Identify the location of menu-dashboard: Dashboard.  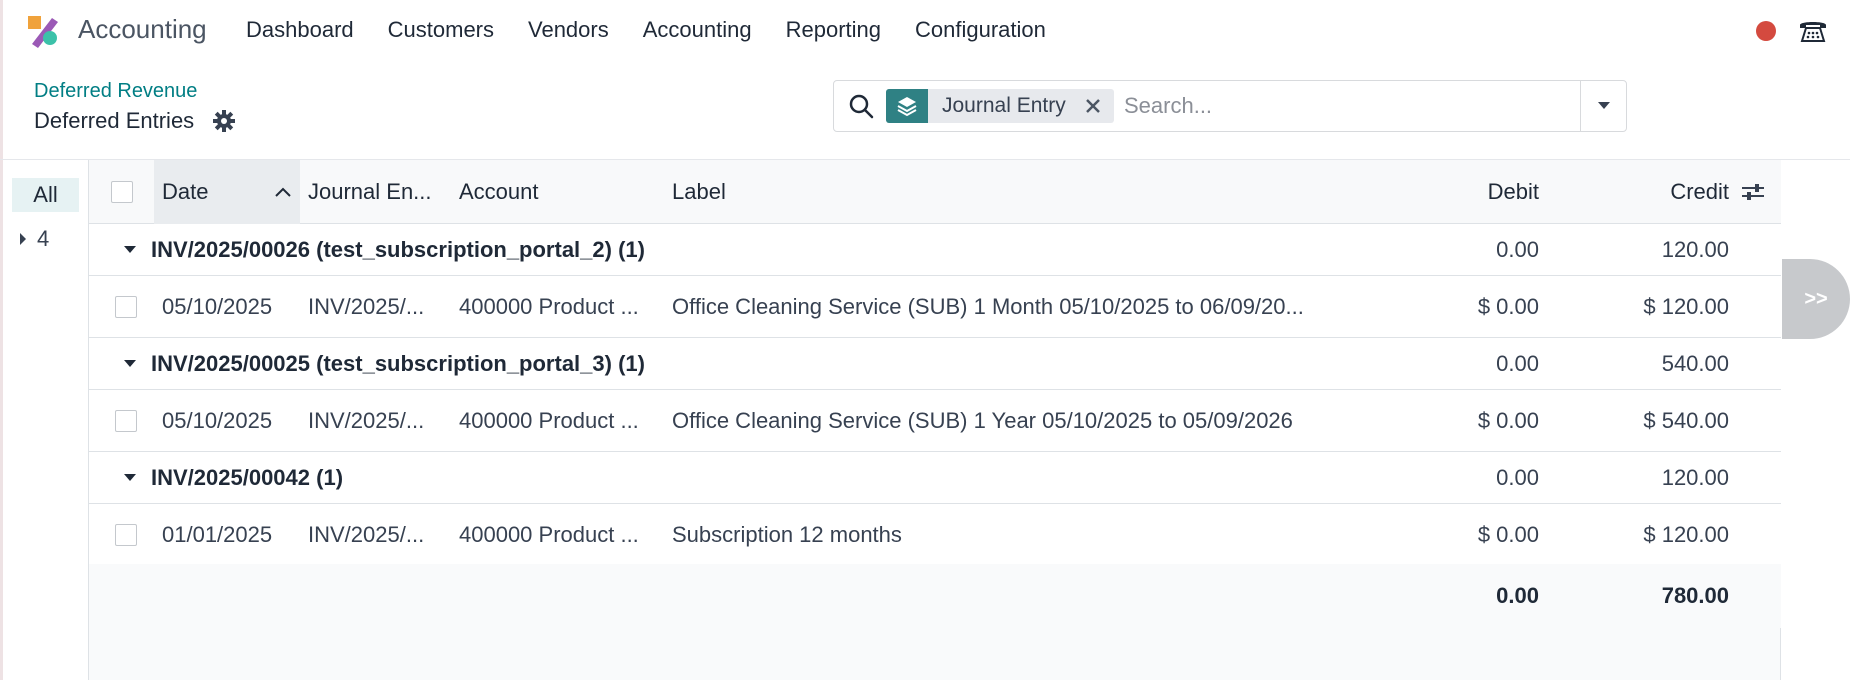
(300, 30).